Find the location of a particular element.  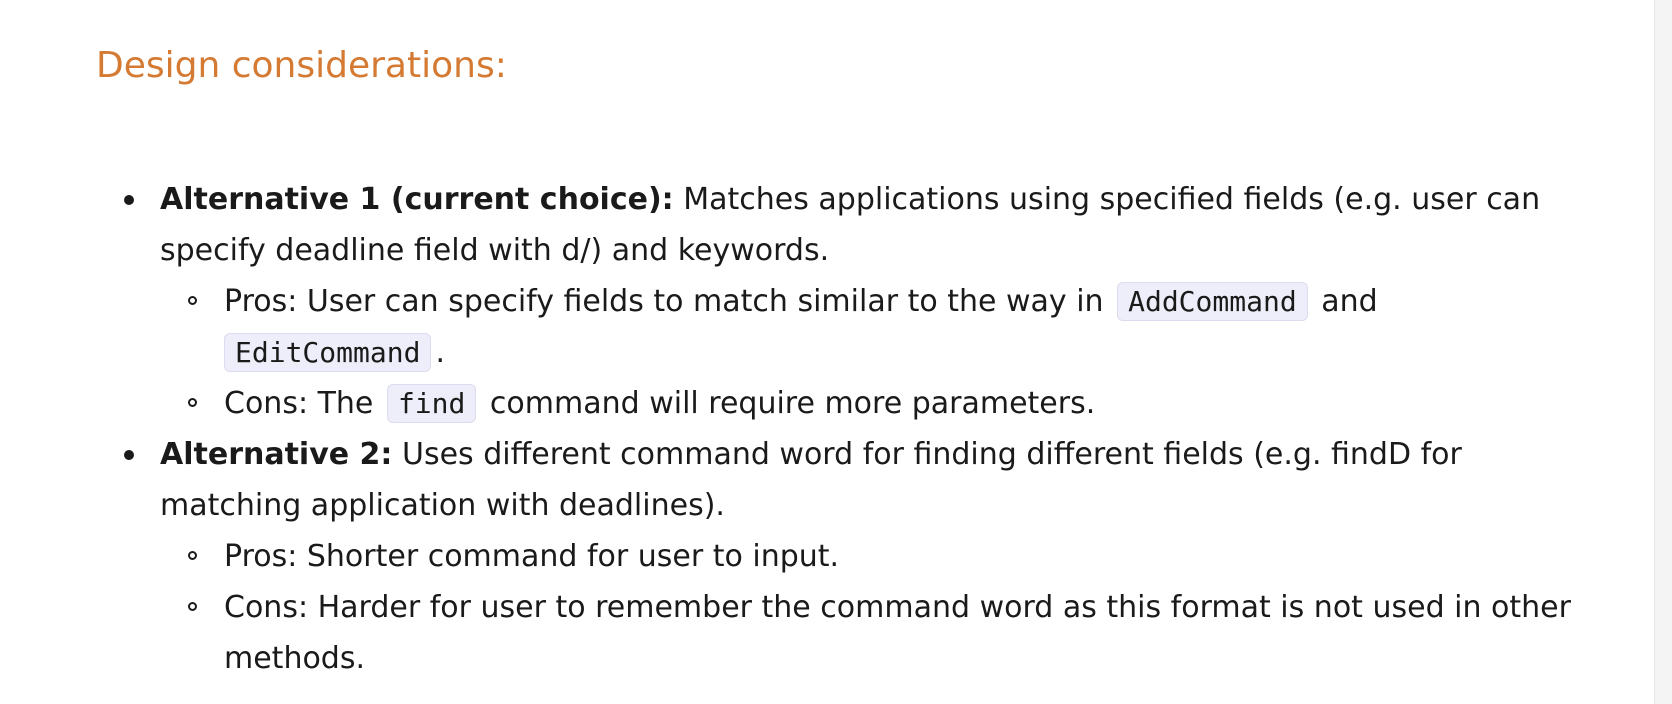

editcommand-code: EditCommand is located at coordinates (328, 352).